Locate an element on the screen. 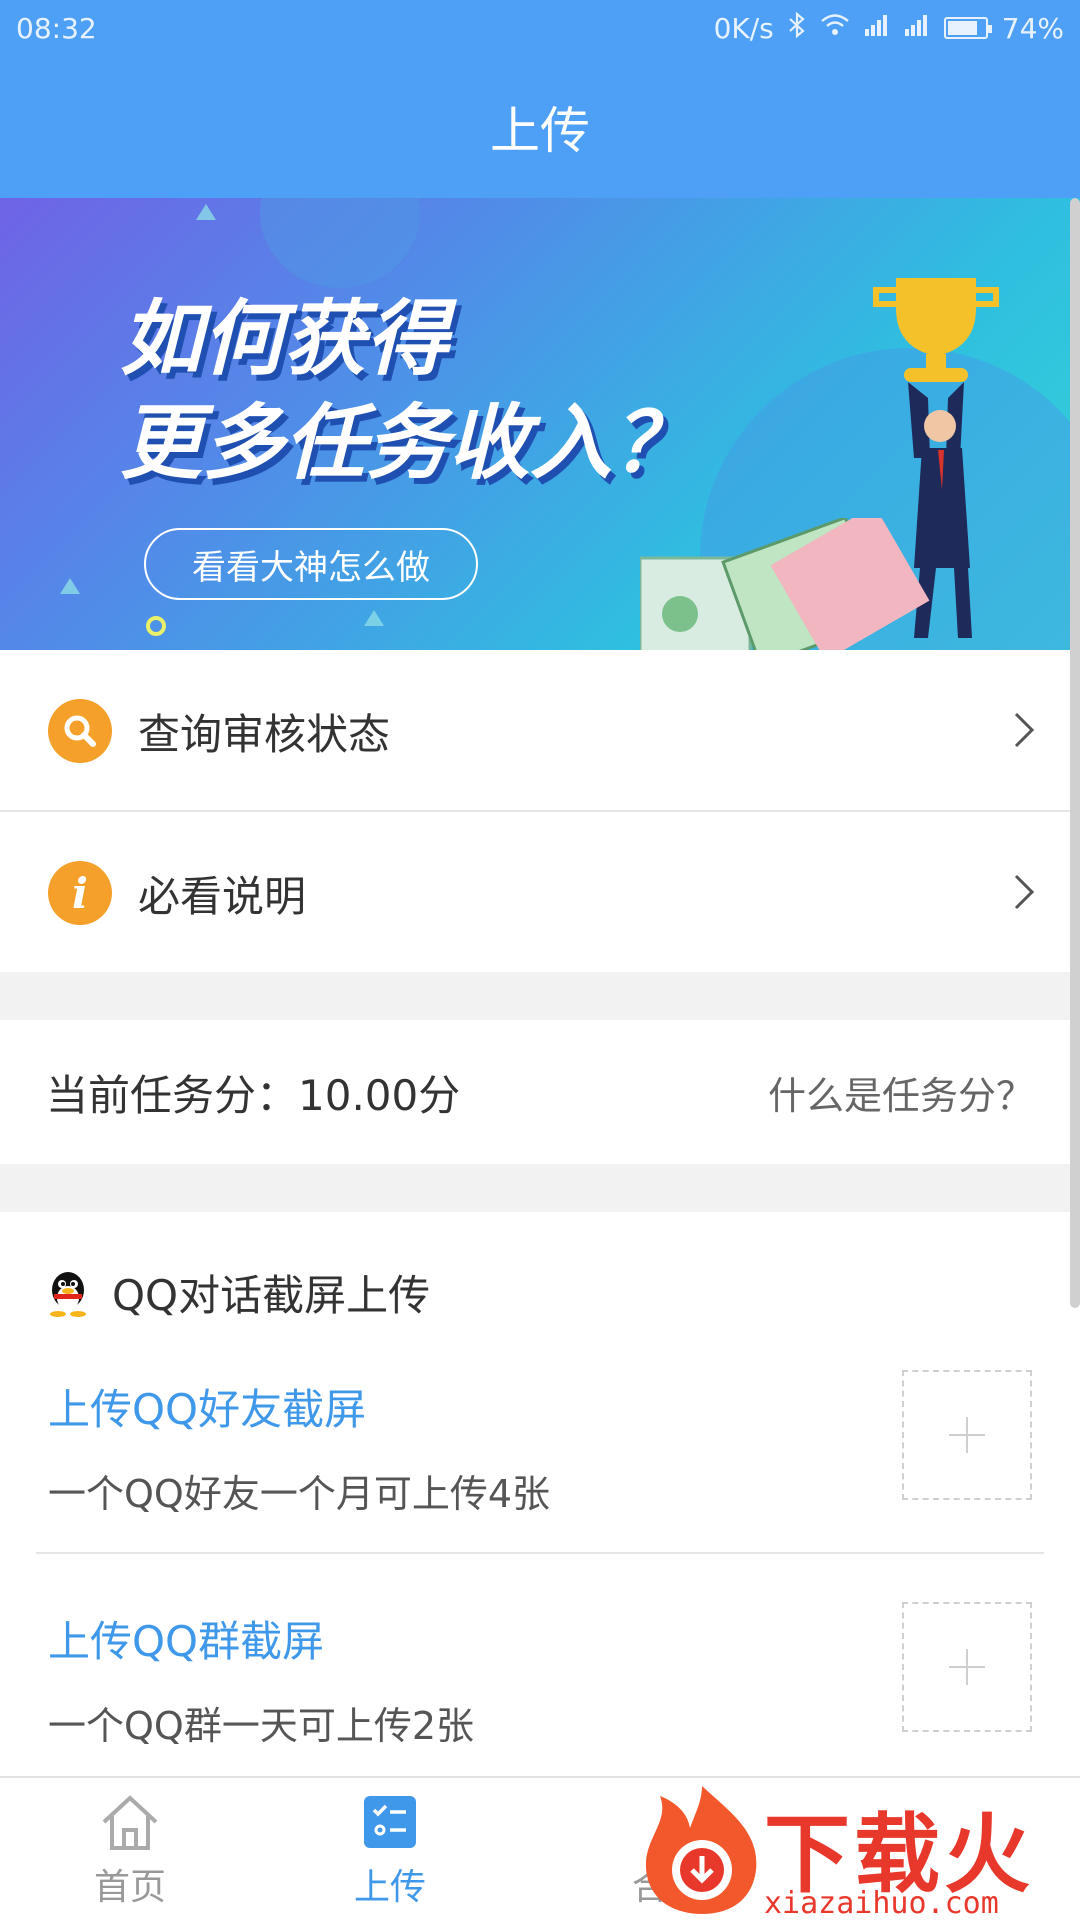 This screenshot has width=1080, height=1920. upload-item-title: 上传QQ群截屏 is located at coordinates (186, 1641).